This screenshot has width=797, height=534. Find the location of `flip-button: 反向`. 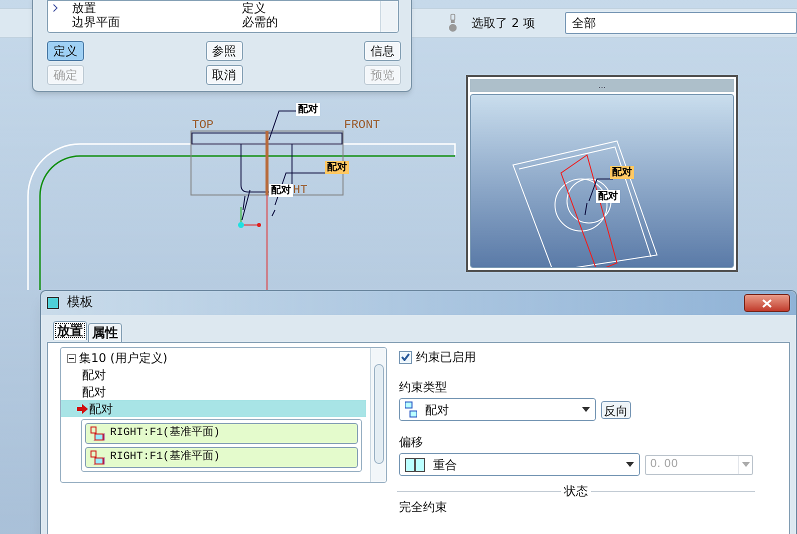

flip-button: 反向 is located at coordinates (616, 409).